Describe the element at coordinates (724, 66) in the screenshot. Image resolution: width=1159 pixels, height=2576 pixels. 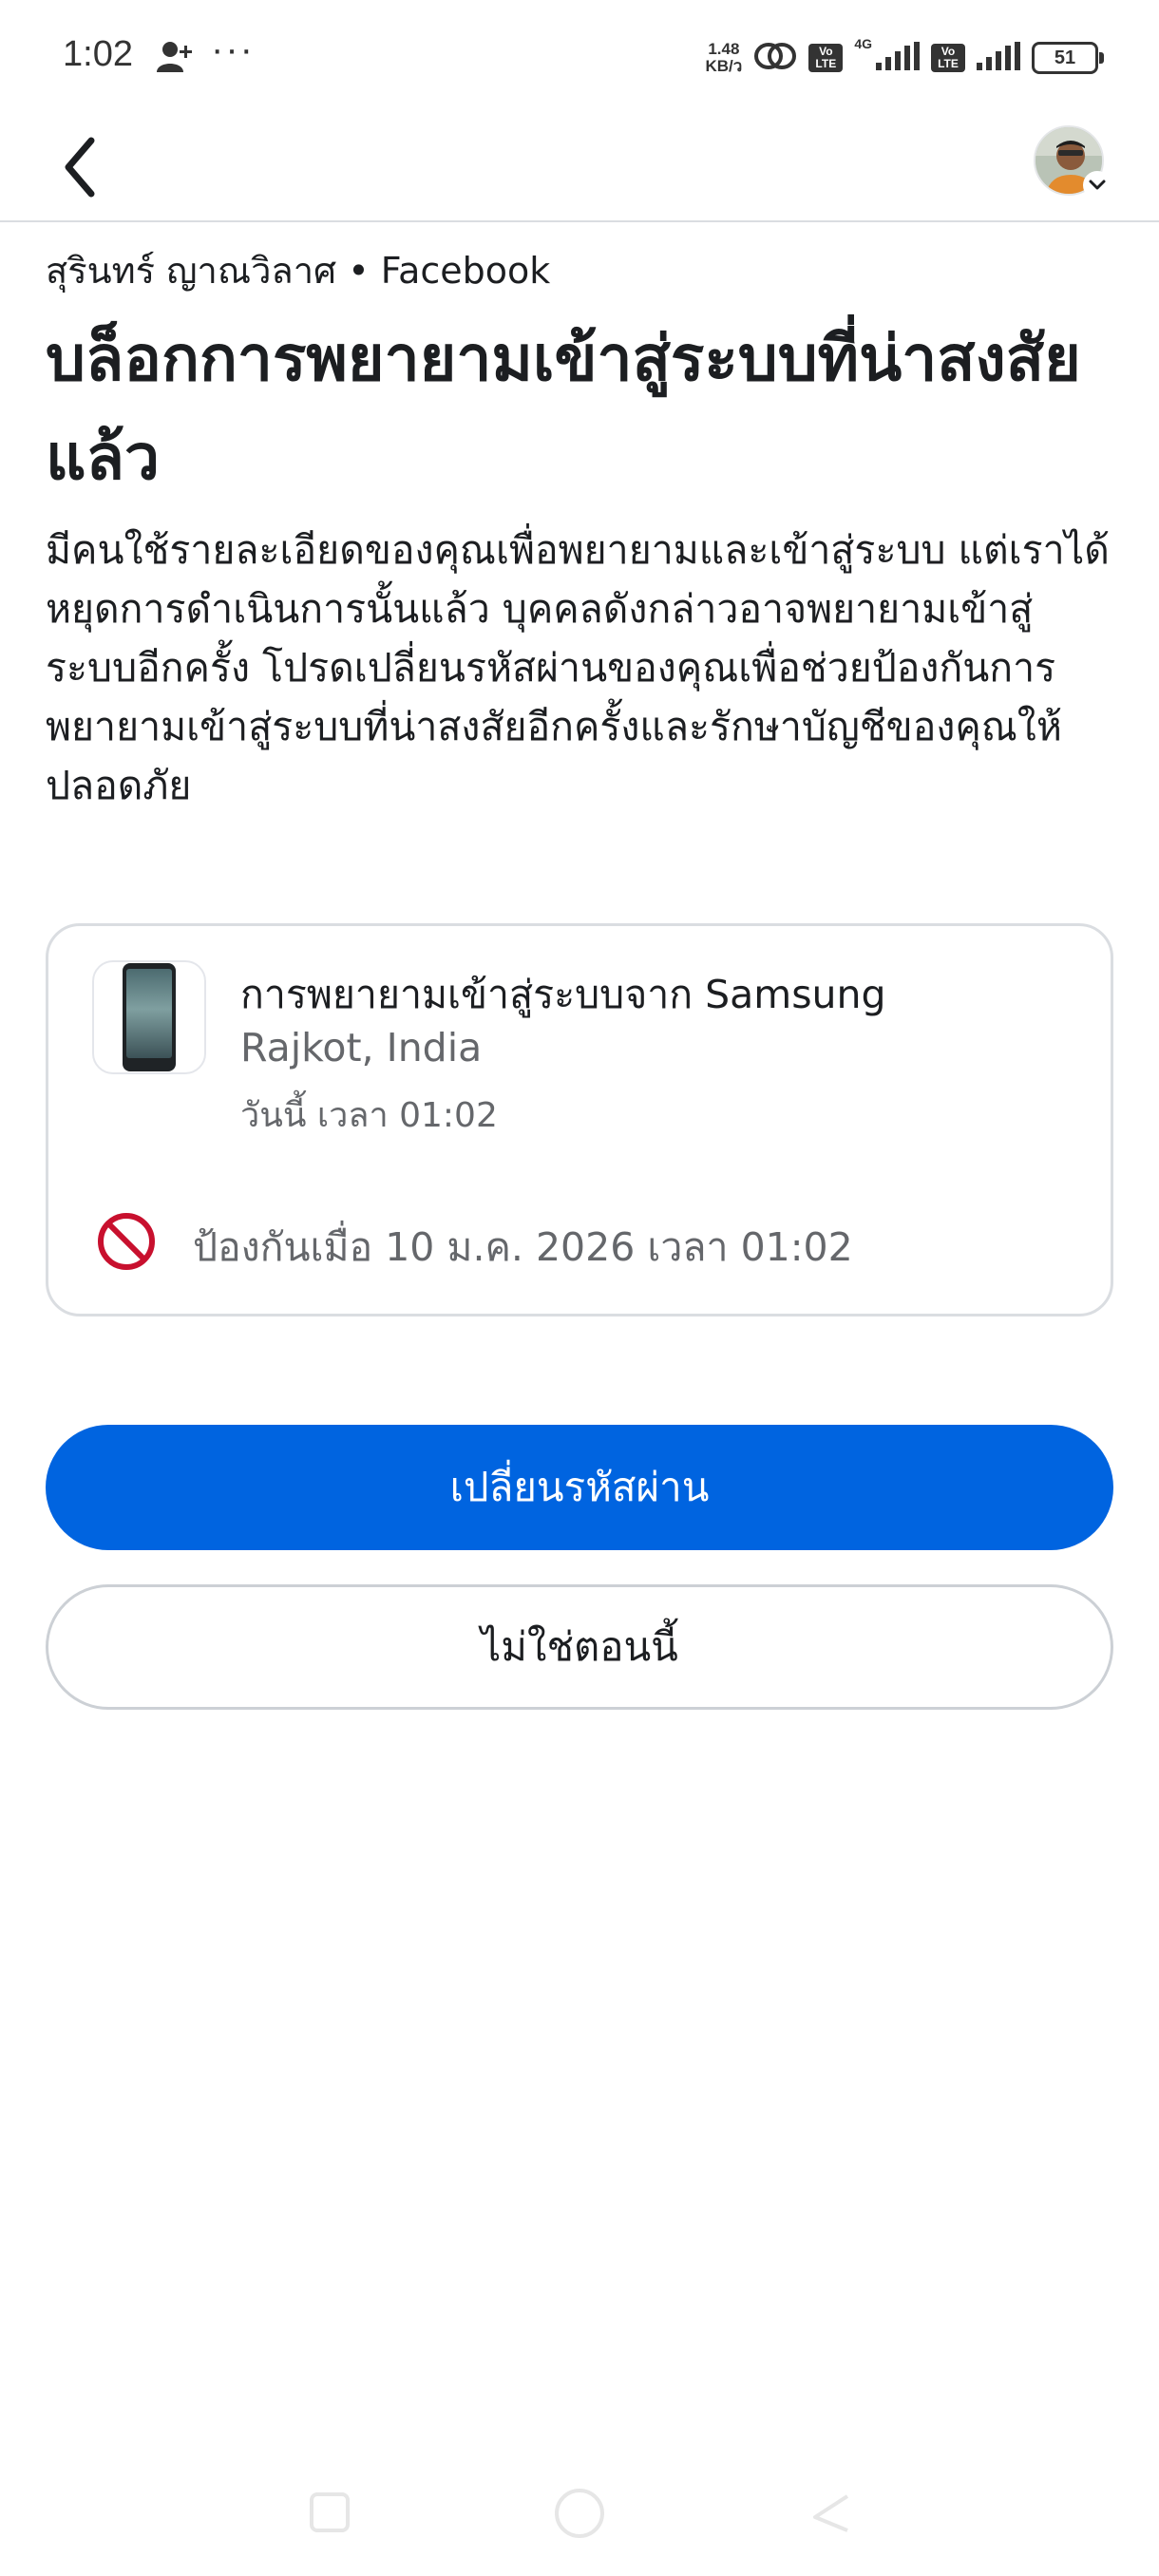
I see `speed-unit: KB/ว` at that location.